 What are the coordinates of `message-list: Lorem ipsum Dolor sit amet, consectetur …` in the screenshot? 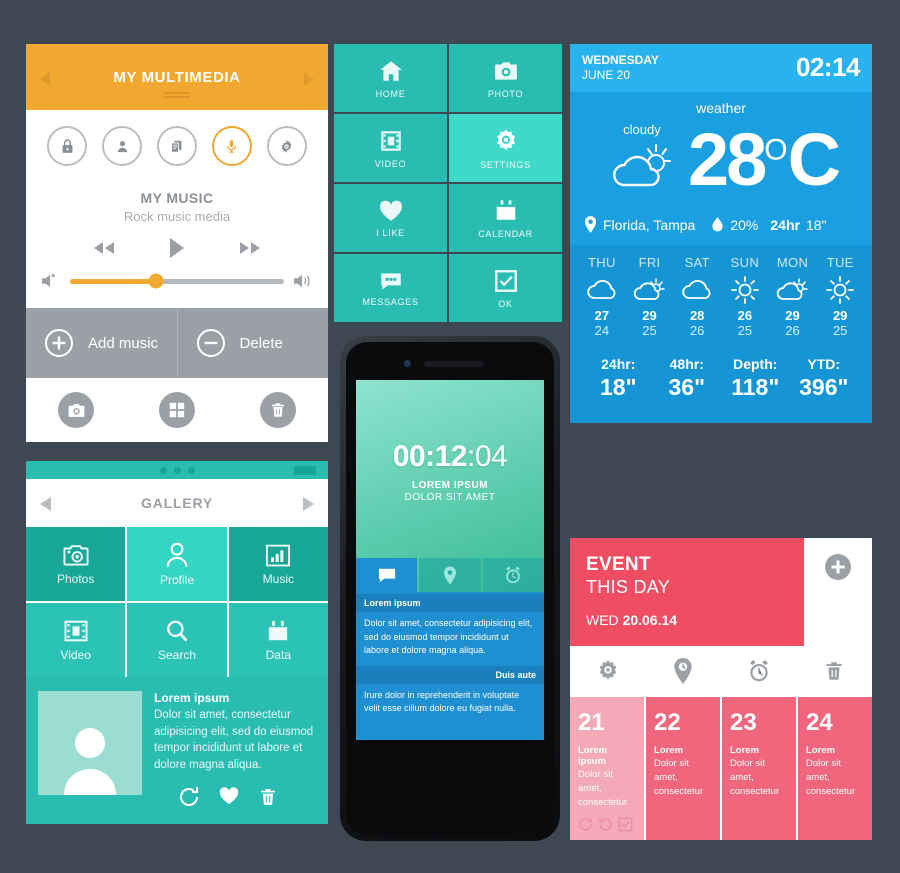 It's located at (450, 666).